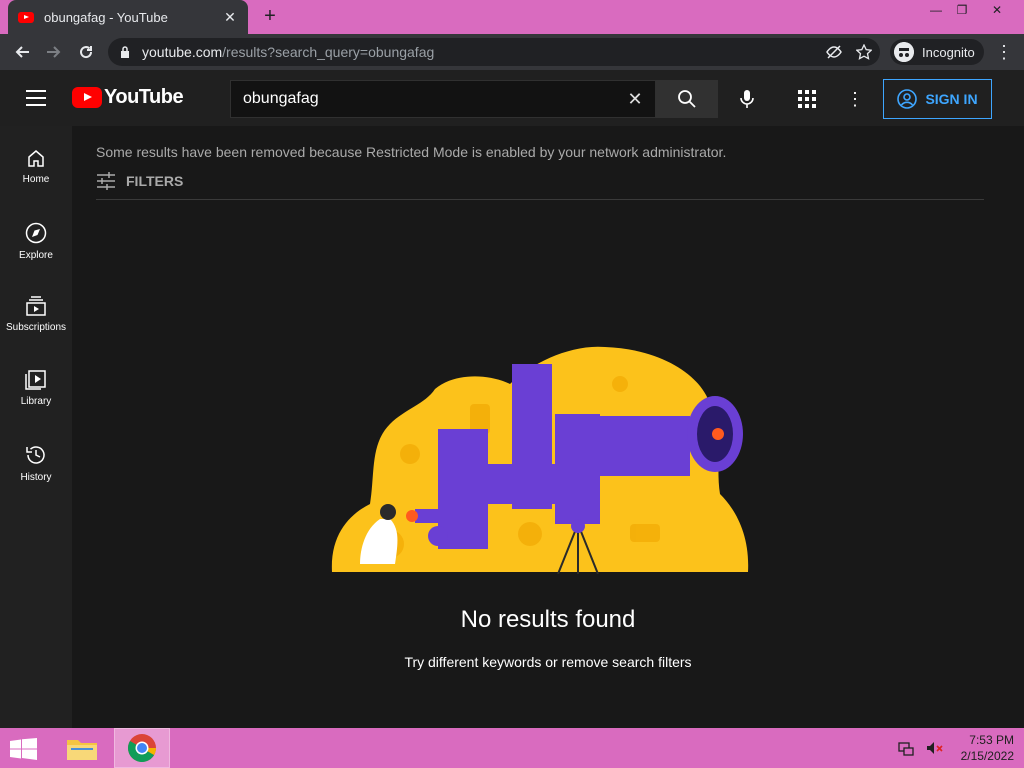 The image size is (1024, 768). Describe the element at coordinates (948, 52) in the screenshot. I see `incognito-label: Incognito` at that location.